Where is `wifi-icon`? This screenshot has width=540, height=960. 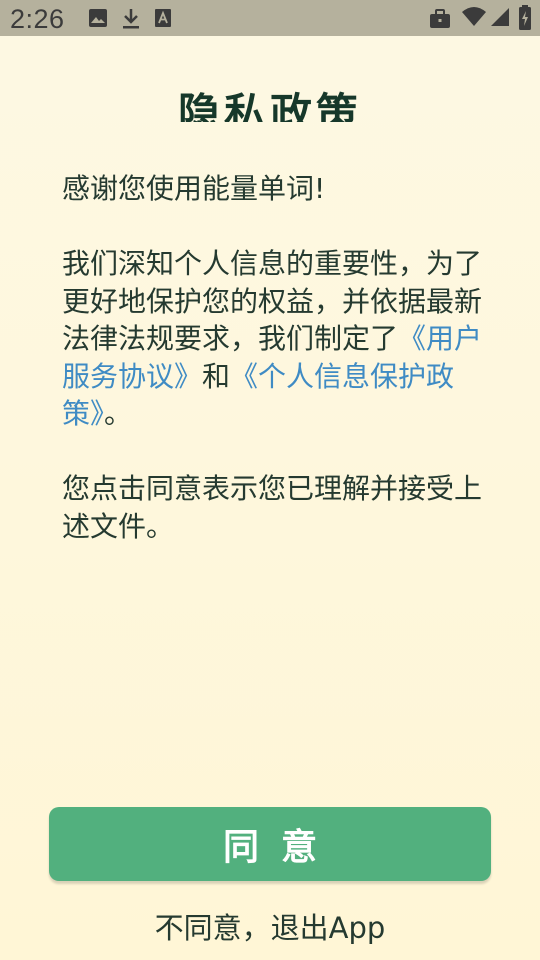
wifi-icon is located at coordinates (474, 16).